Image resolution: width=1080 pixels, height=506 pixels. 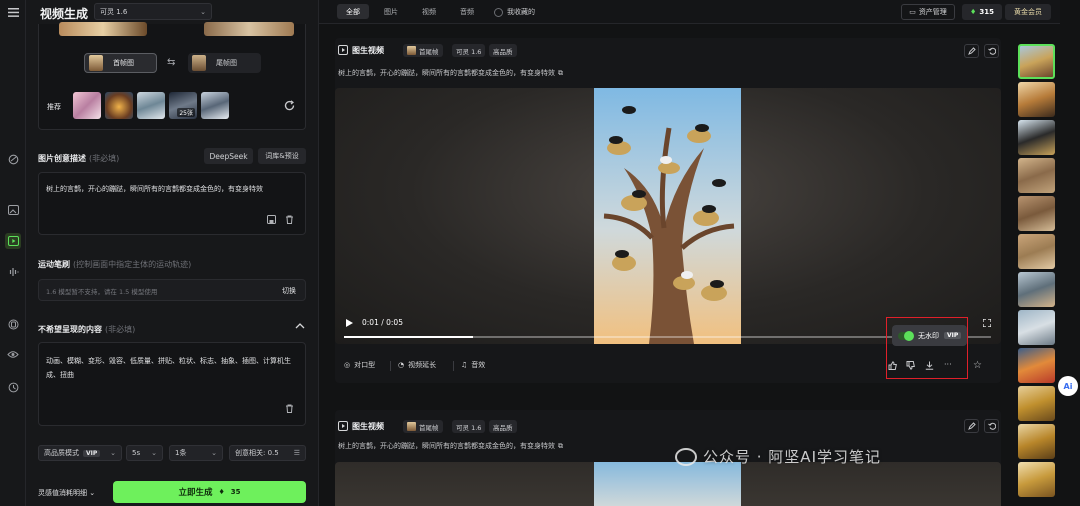 I want to click on cost-details-link: 灵感值消耗明细 ⌄, so click(x=66, y=493).